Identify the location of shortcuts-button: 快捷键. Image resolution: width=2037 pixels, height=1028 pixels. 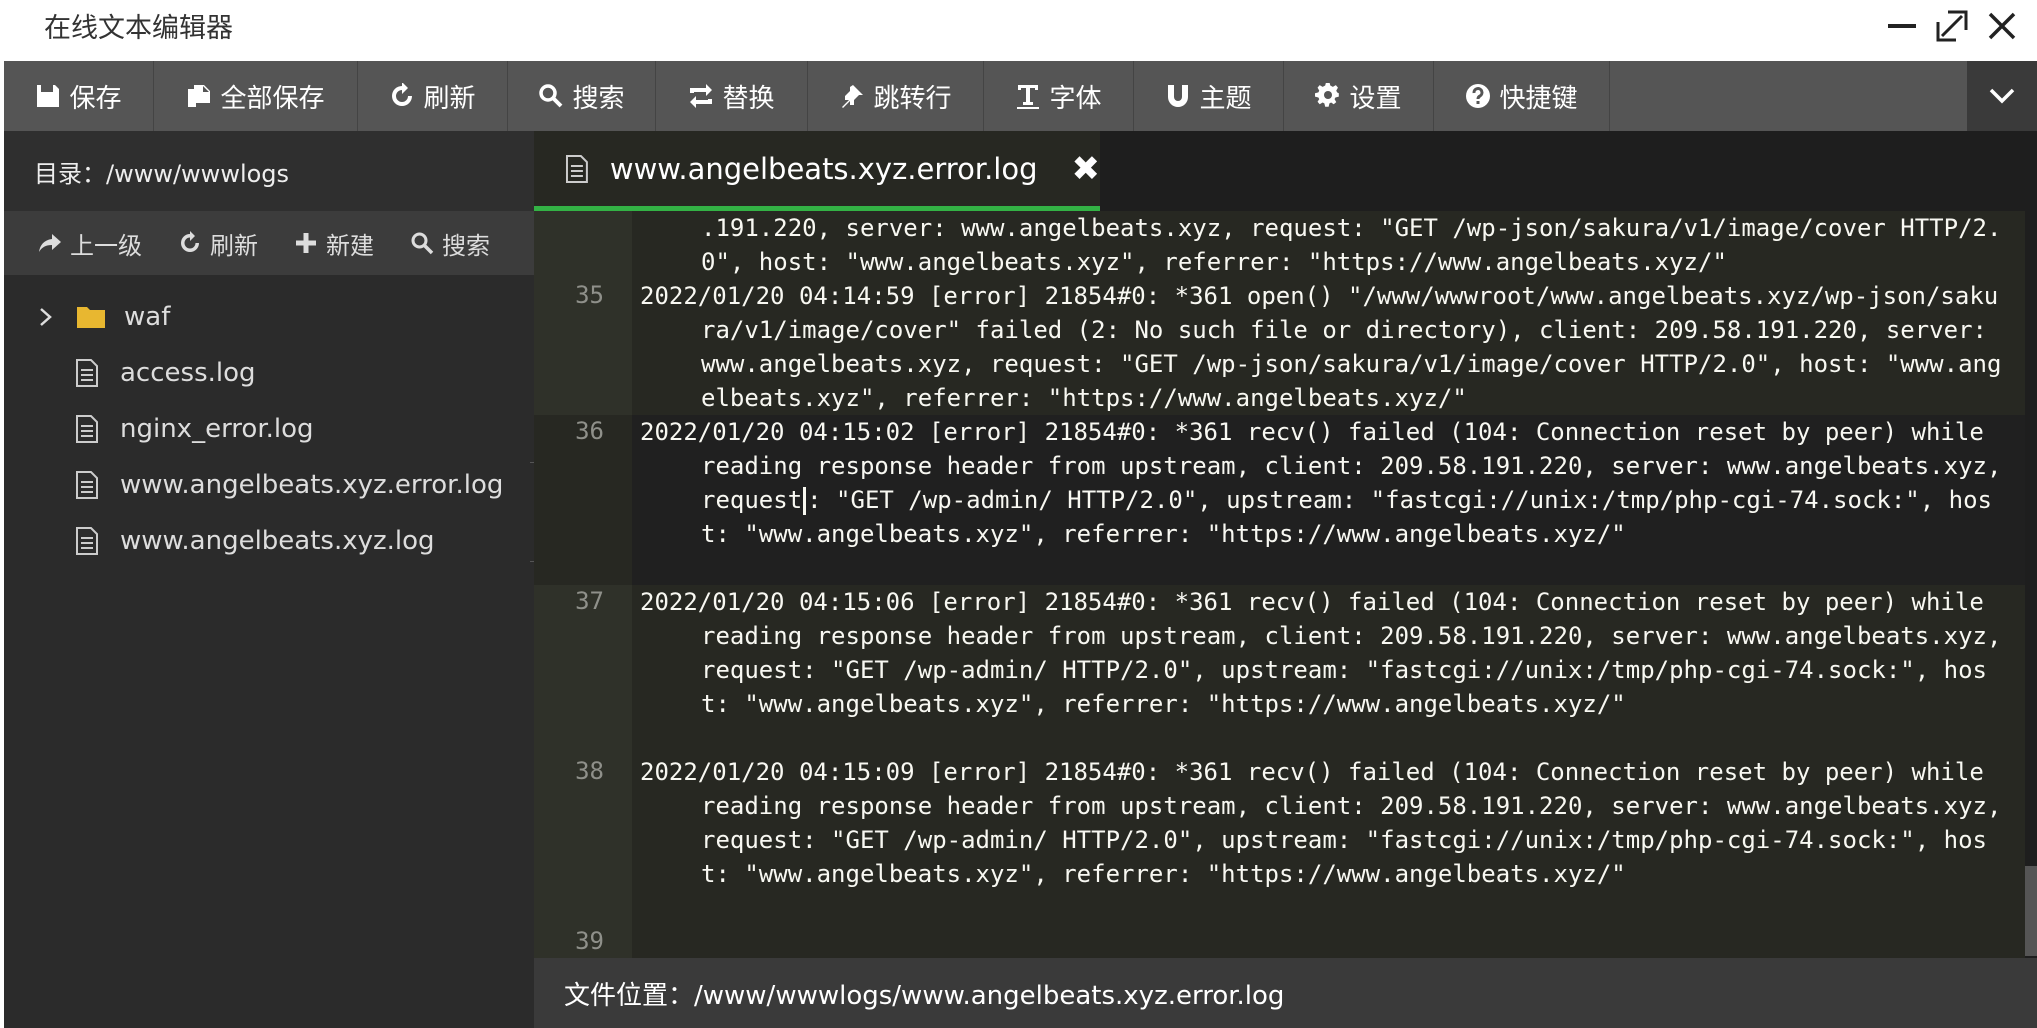
(1522, 96).